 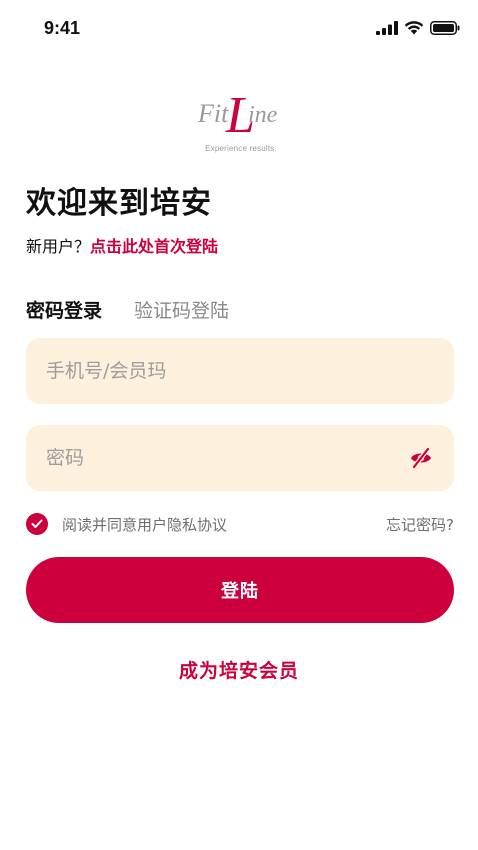 I want to click on tab-password-login: 密码登录, so click(x=64, y=309).